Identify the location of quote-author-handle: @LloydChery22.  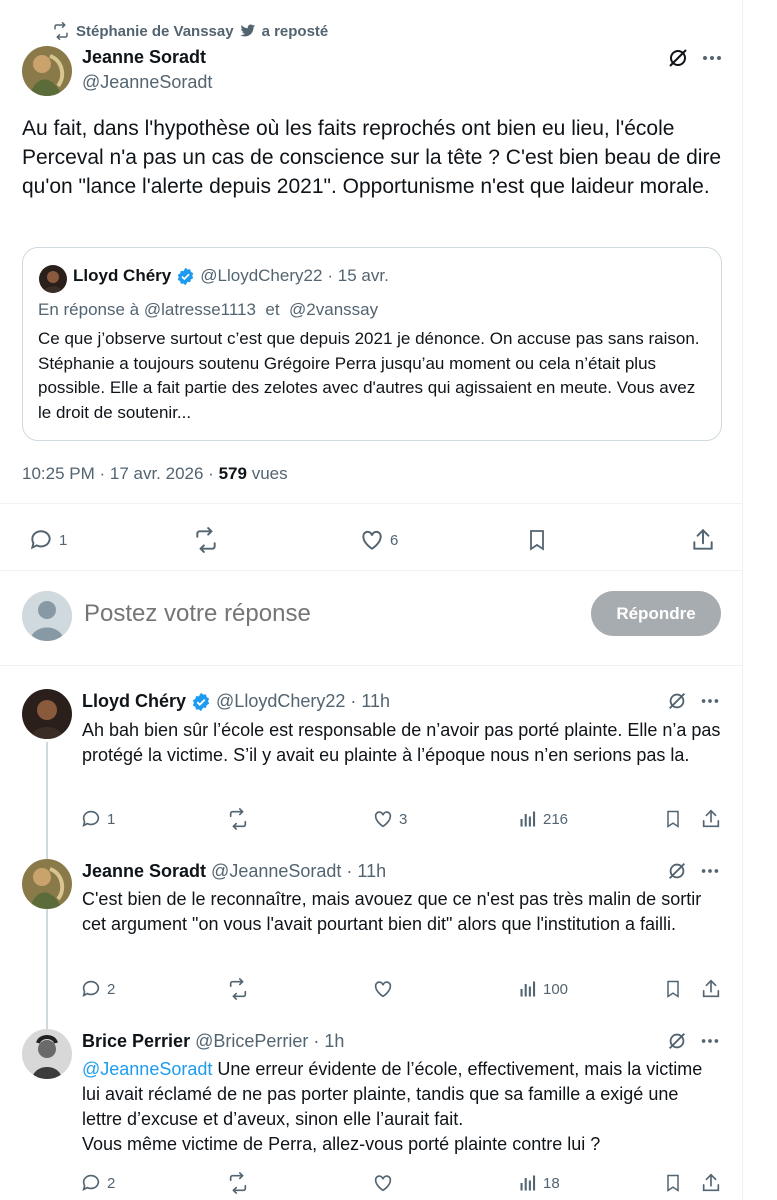
(261, 275).